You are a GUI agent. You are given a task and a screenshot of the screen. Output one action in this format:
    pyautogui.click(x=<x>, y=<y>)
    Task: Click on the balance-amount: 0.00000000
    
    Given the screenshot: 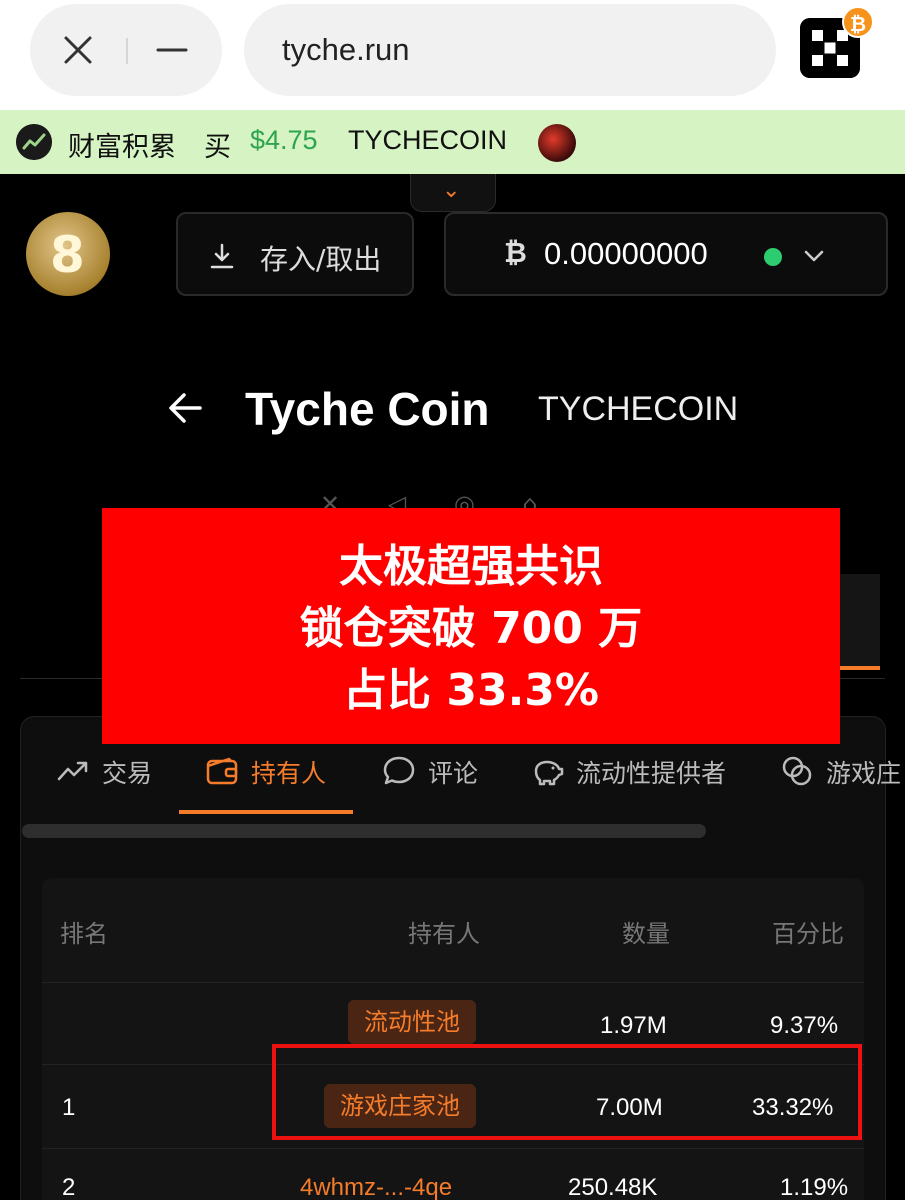 What is the action you would take?
    pyautogui.click(x=626, y=253)
    